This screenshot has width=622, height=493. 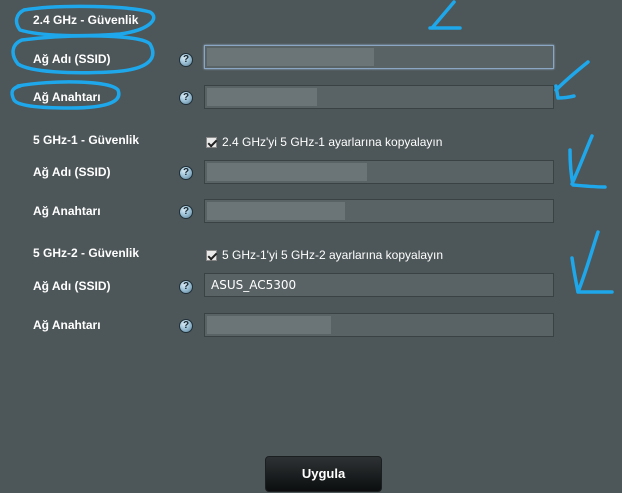 I want to click on ssid-input-2g, so click(x=379, y=57).